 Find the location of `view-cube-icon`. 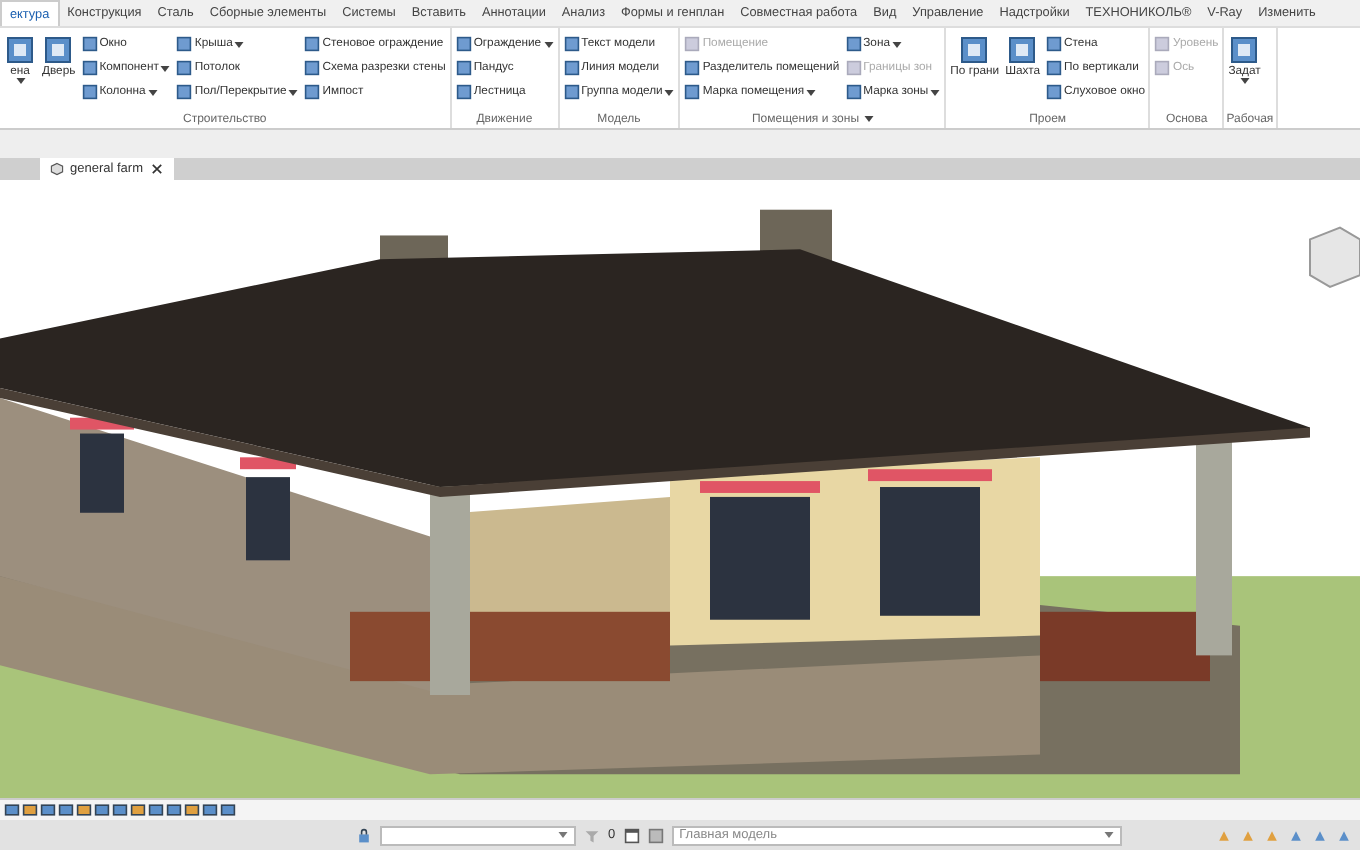

view-cube-icon is located at coordinates (1334, 257).